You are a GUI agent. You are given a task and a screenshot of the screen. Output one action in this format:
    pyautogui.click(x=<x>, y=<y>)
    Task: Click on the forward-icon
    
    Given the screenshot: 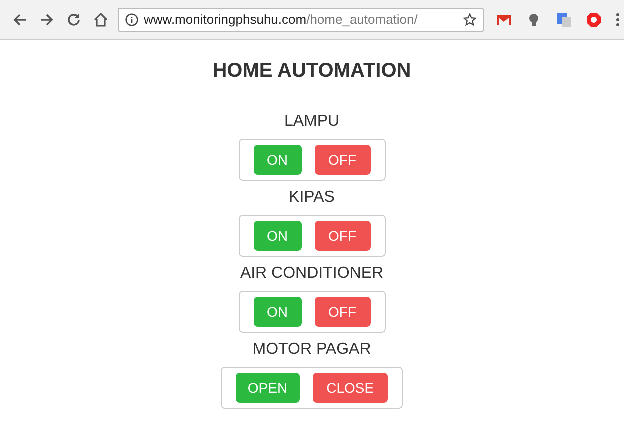 What is the action you would take?
    pyautogui.click(x=47, y=20)
    